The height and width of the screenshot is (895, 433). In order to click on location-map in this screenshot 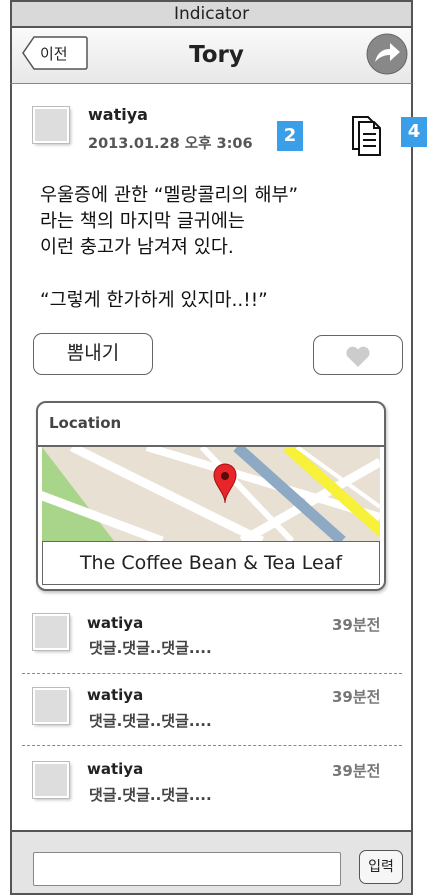, I will do `click(211, 494)`.